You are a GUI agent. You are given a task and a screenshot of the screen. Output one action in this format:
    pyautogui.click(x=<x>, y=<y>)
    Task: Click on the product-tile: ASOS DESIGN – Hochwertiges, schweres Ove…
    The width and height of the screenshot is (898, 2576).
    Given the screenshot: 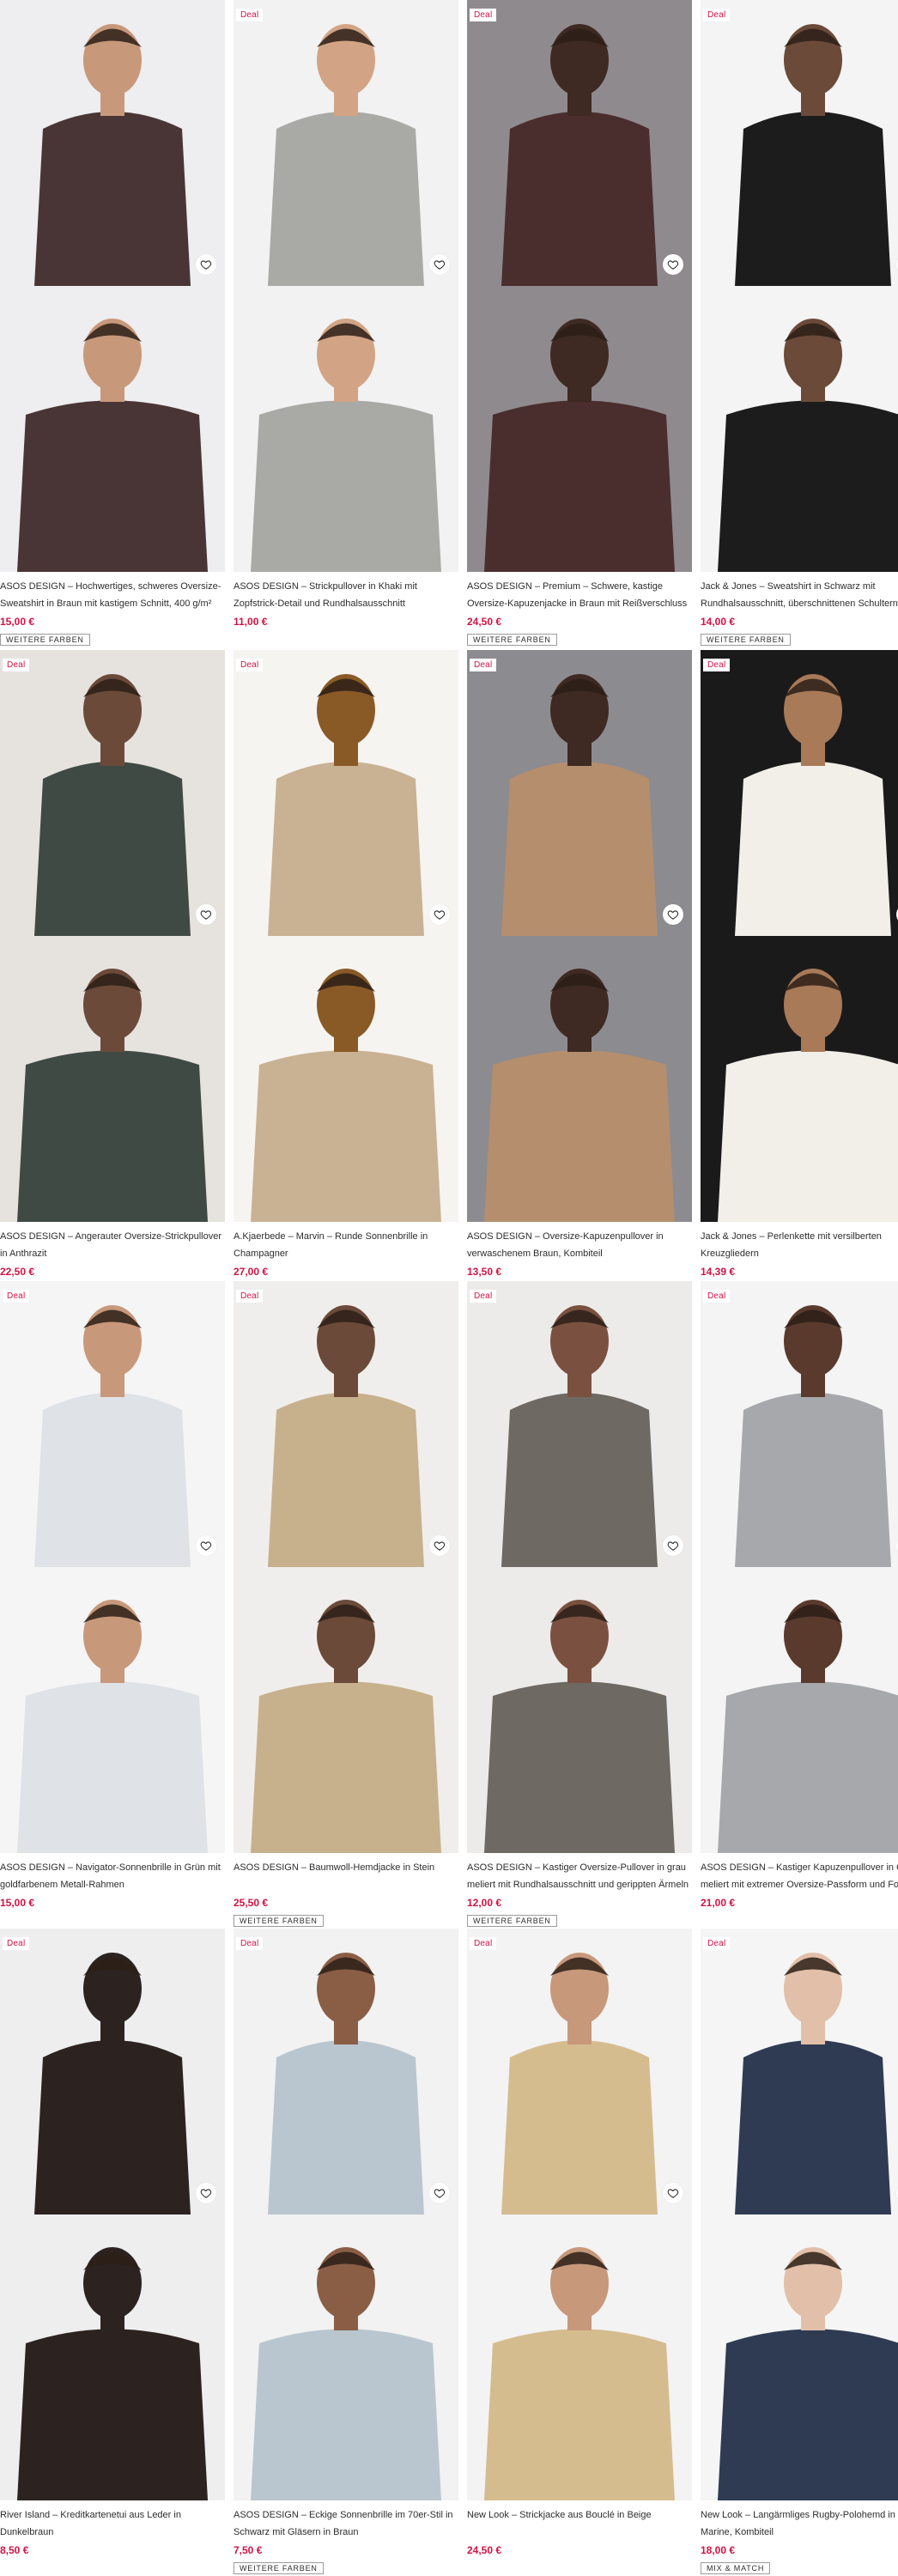 What is the action you would take?
    pyautogui.click(x=112, y=323)
    